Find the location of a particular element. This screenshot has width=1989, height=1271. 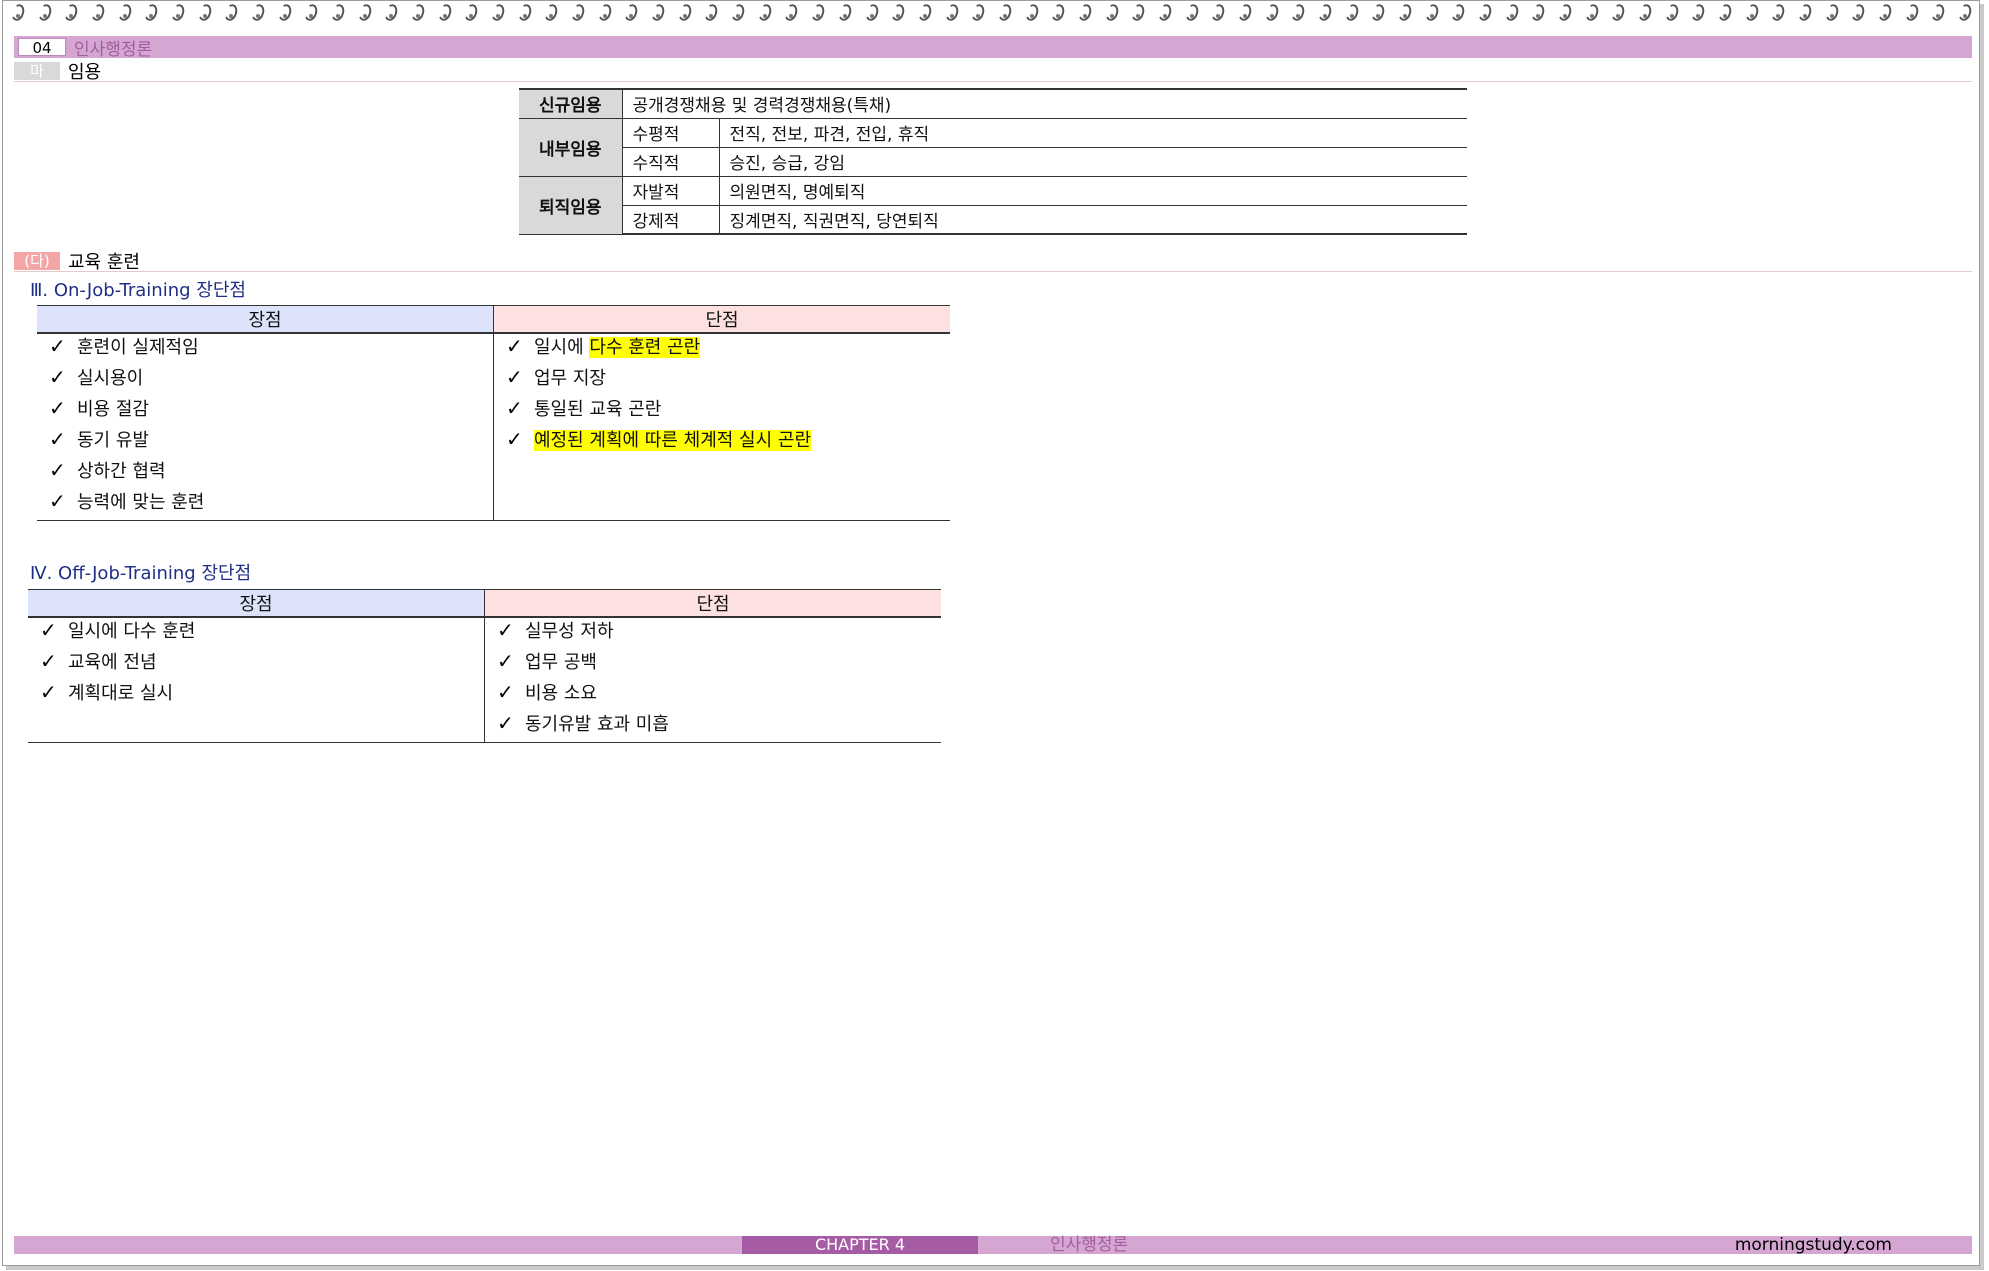

list-item: ✓ 비용 소요 is located at coordinates (713, 695).